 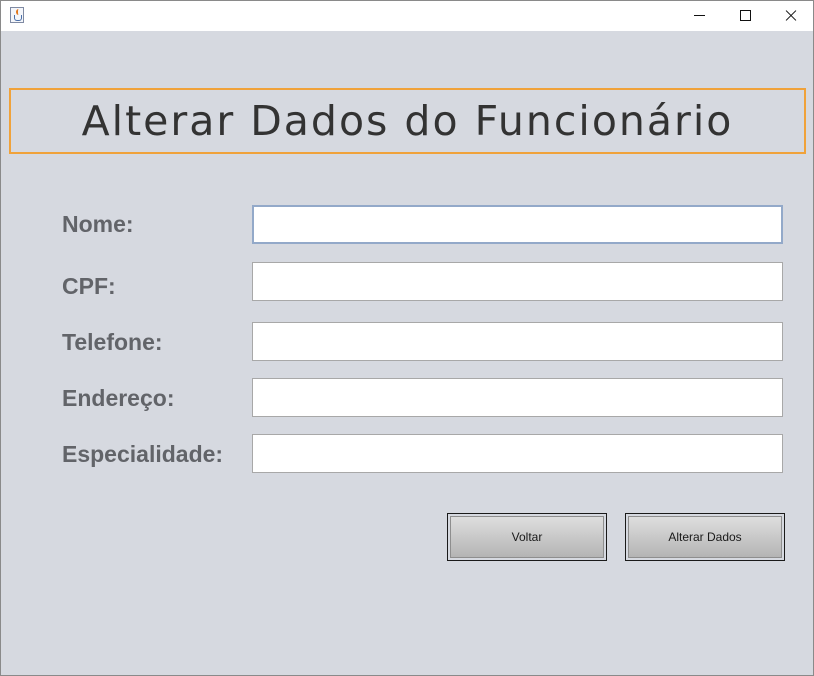 What do you see at coordinates (143, 454) in the screenshot?
I see `especialidade-label: Especialidade:` at bounding box center [143, 454].